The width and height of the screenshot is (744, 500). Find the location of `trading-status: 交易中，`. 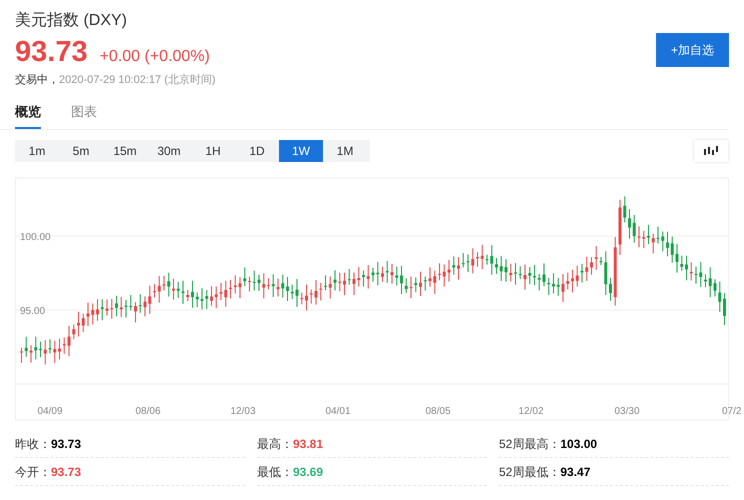

trading-status: 交易中， is located at coordinates (37, 80).